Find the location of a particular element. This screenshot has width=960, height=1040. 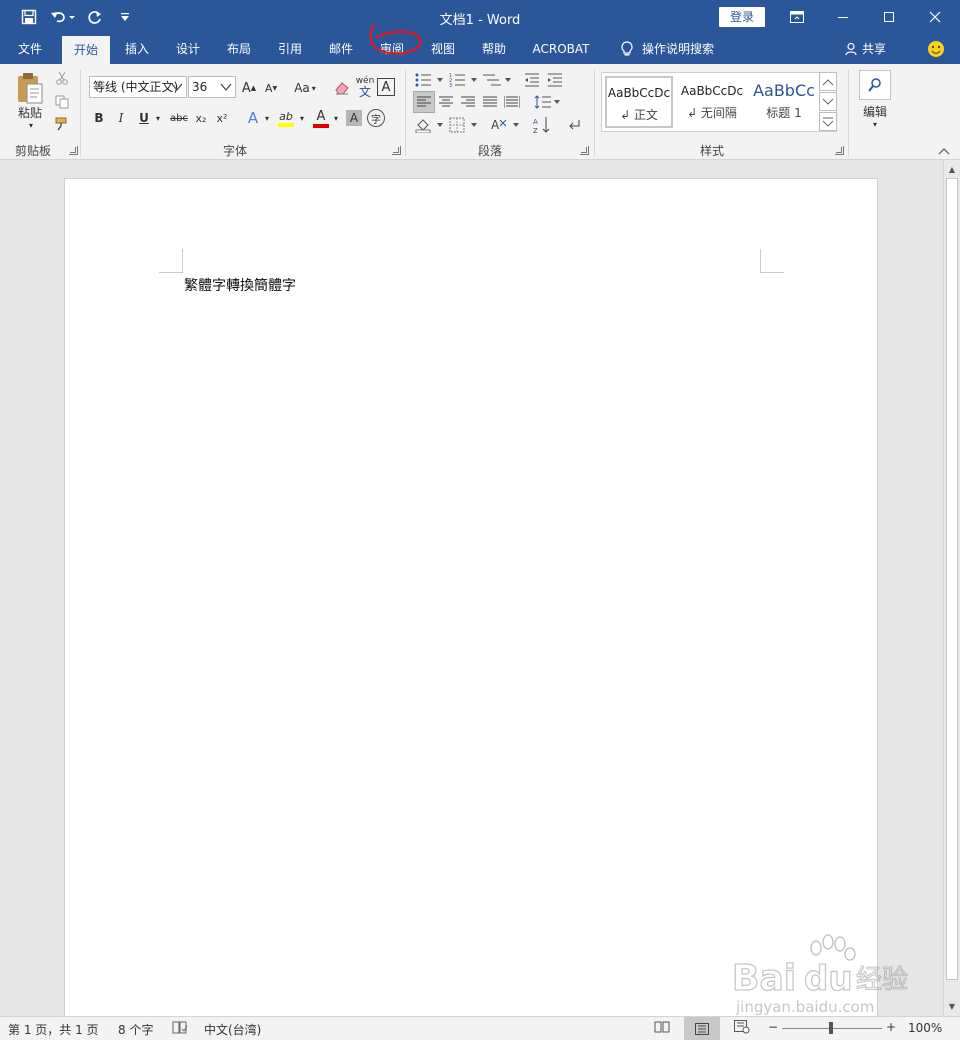

zoom-slider-thumb is located at coordinates (831, 1028).